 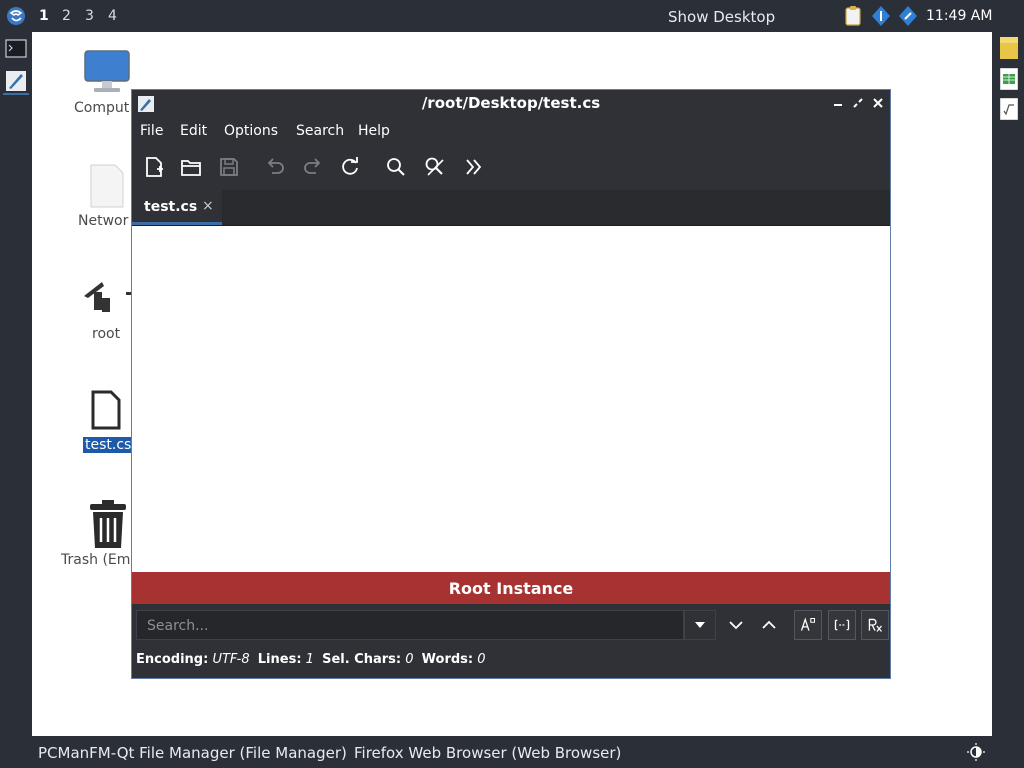 I want to click on search-input, so click(x=413, y=626).